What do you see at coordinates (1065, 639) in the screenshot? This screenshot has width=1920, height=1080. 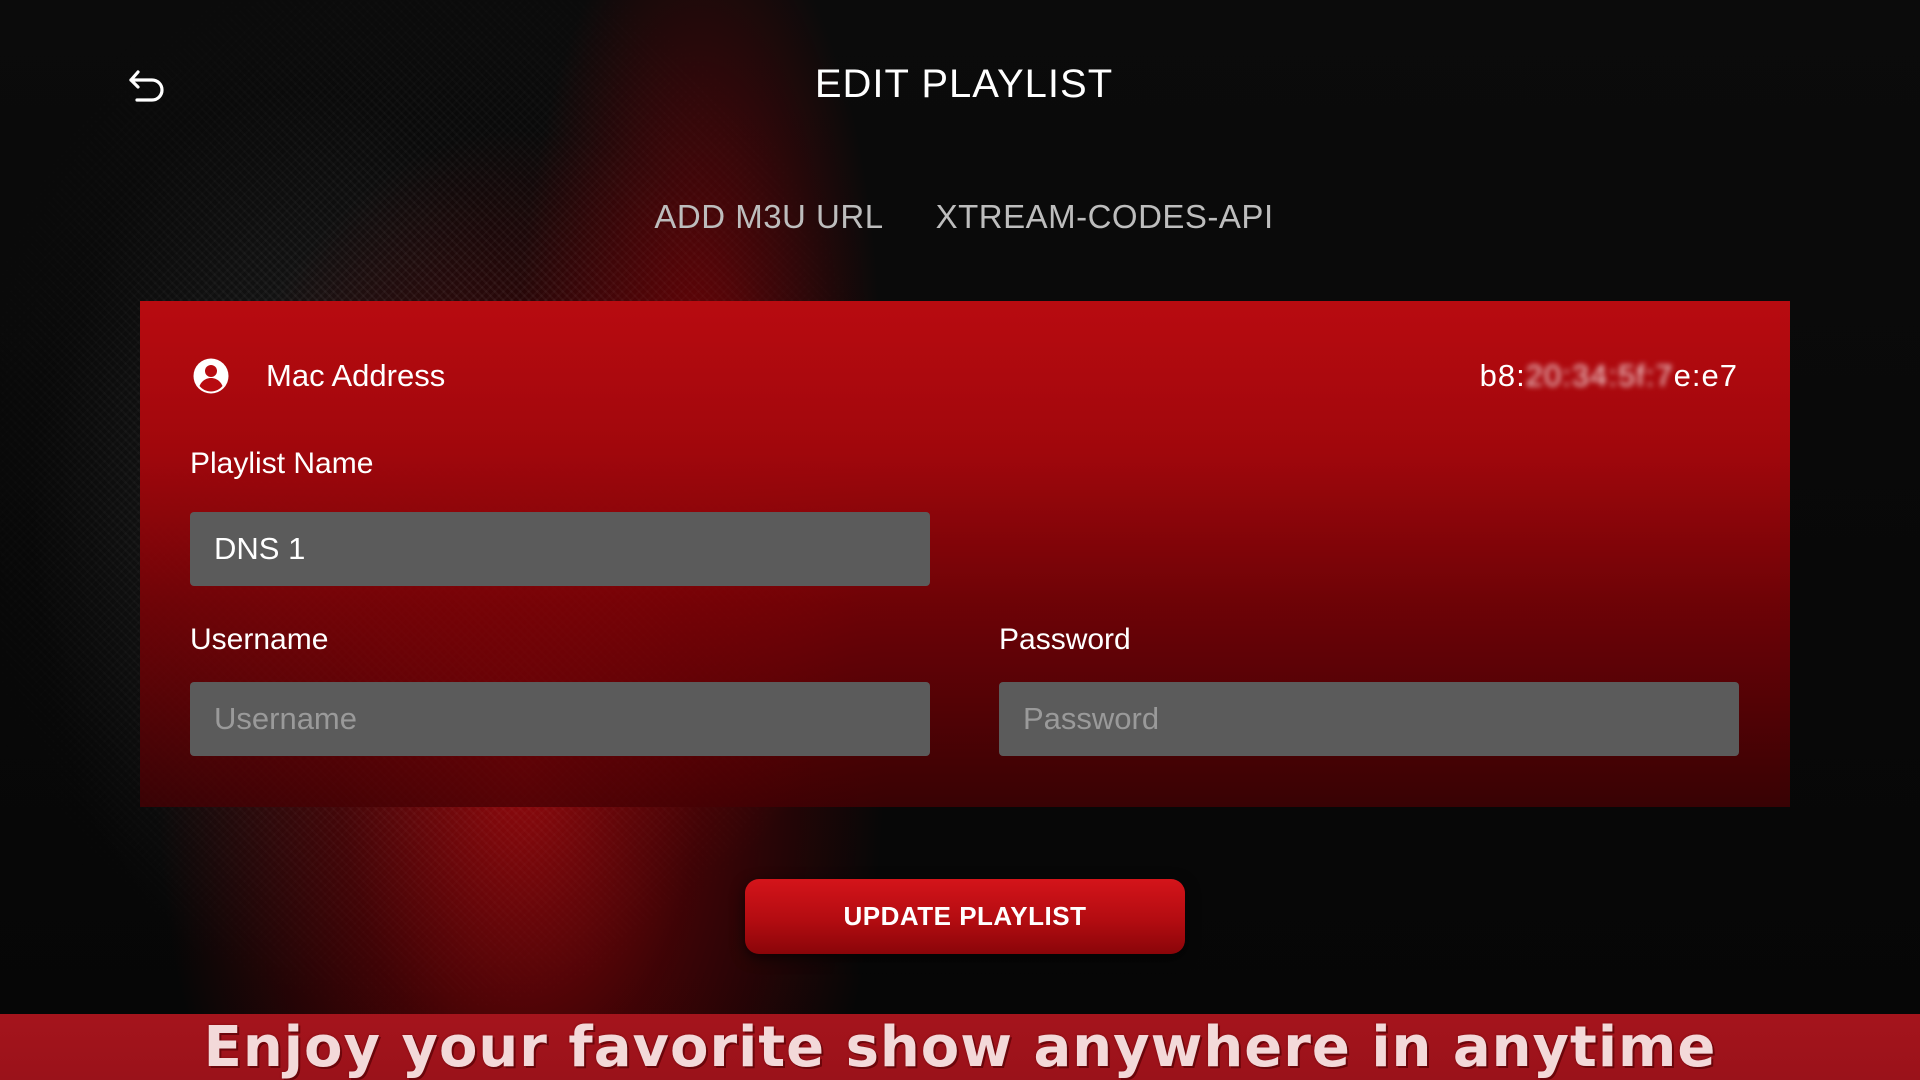 I see `password-label: Password` at bounding box center [1065, 639].